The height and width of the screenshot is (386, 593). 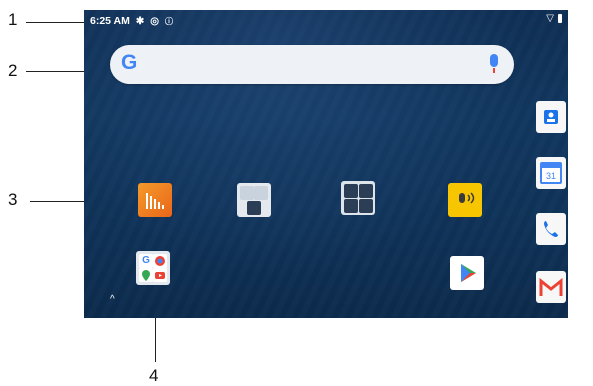 What do you see at coordinates (13, 199) in the screenshot?
I see `callout-3: 3` at bounding box center [13, 199].